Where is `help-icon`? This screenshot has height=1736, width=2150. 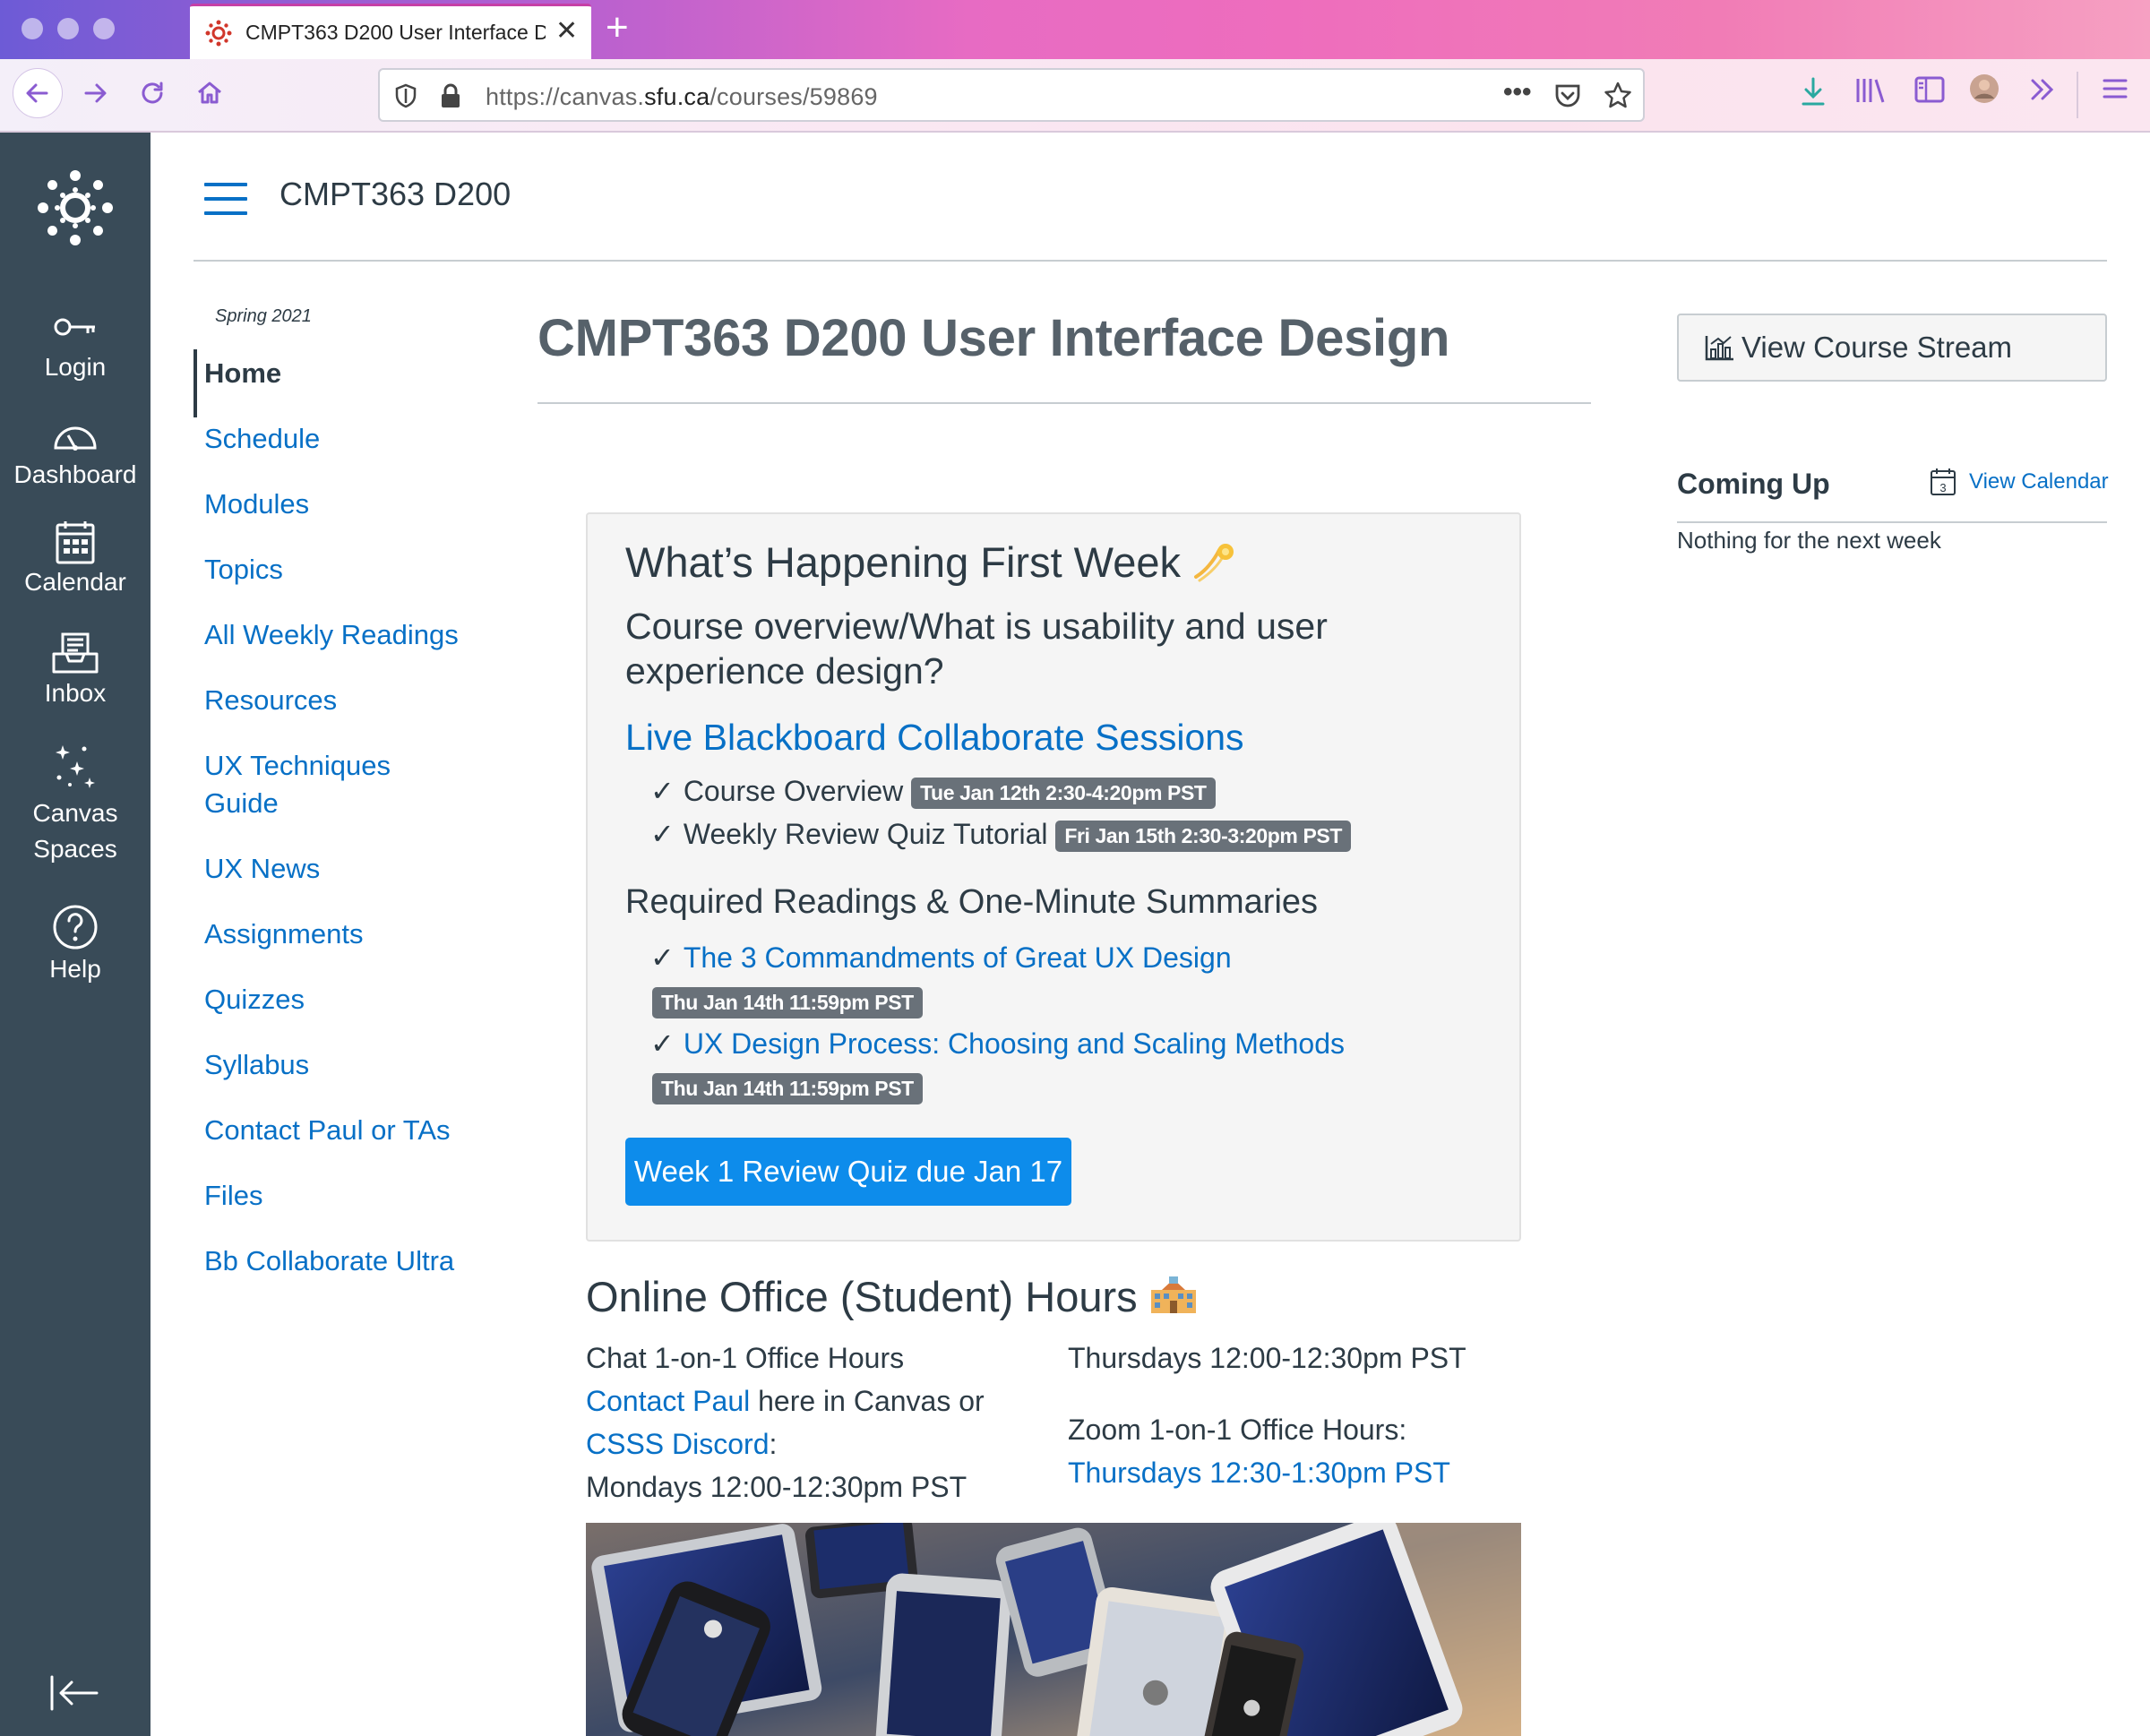 help-icon is located at coordinates (75, 927).